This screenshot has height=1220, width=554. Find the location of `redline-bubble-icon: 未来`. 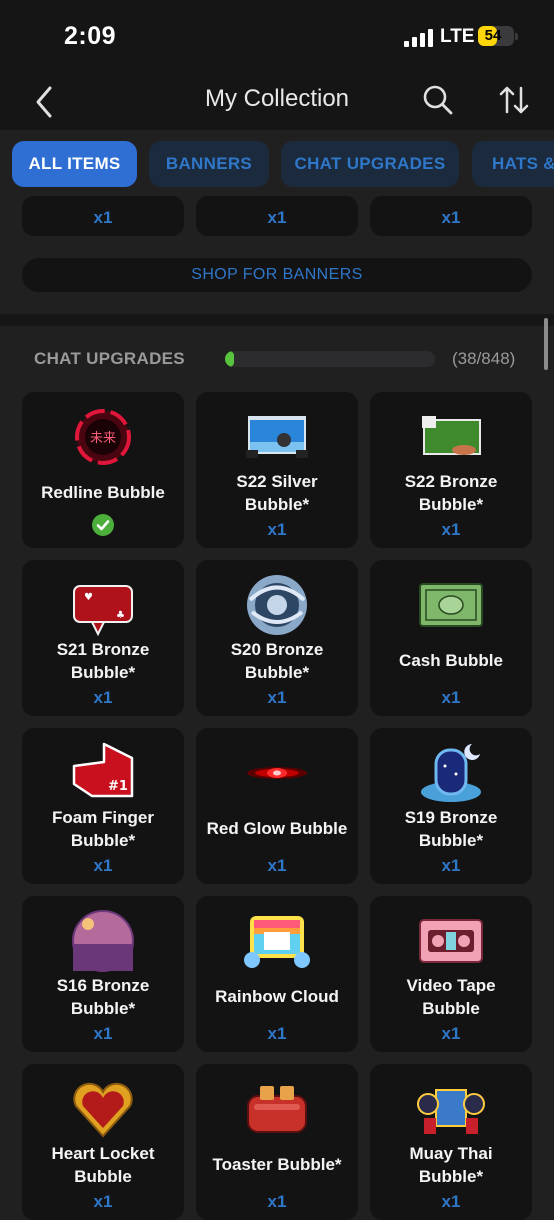

redline-bubble-icon: 未来 is located at coordinates (103, 437).